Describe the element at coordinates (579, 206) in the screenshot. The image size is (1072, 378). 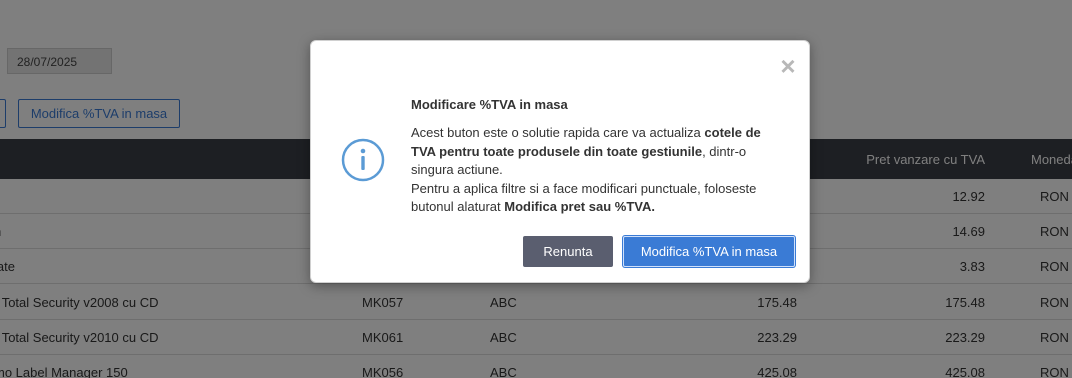
I see `body-bold-2: Modifica pret sau %TVA.` at that location.